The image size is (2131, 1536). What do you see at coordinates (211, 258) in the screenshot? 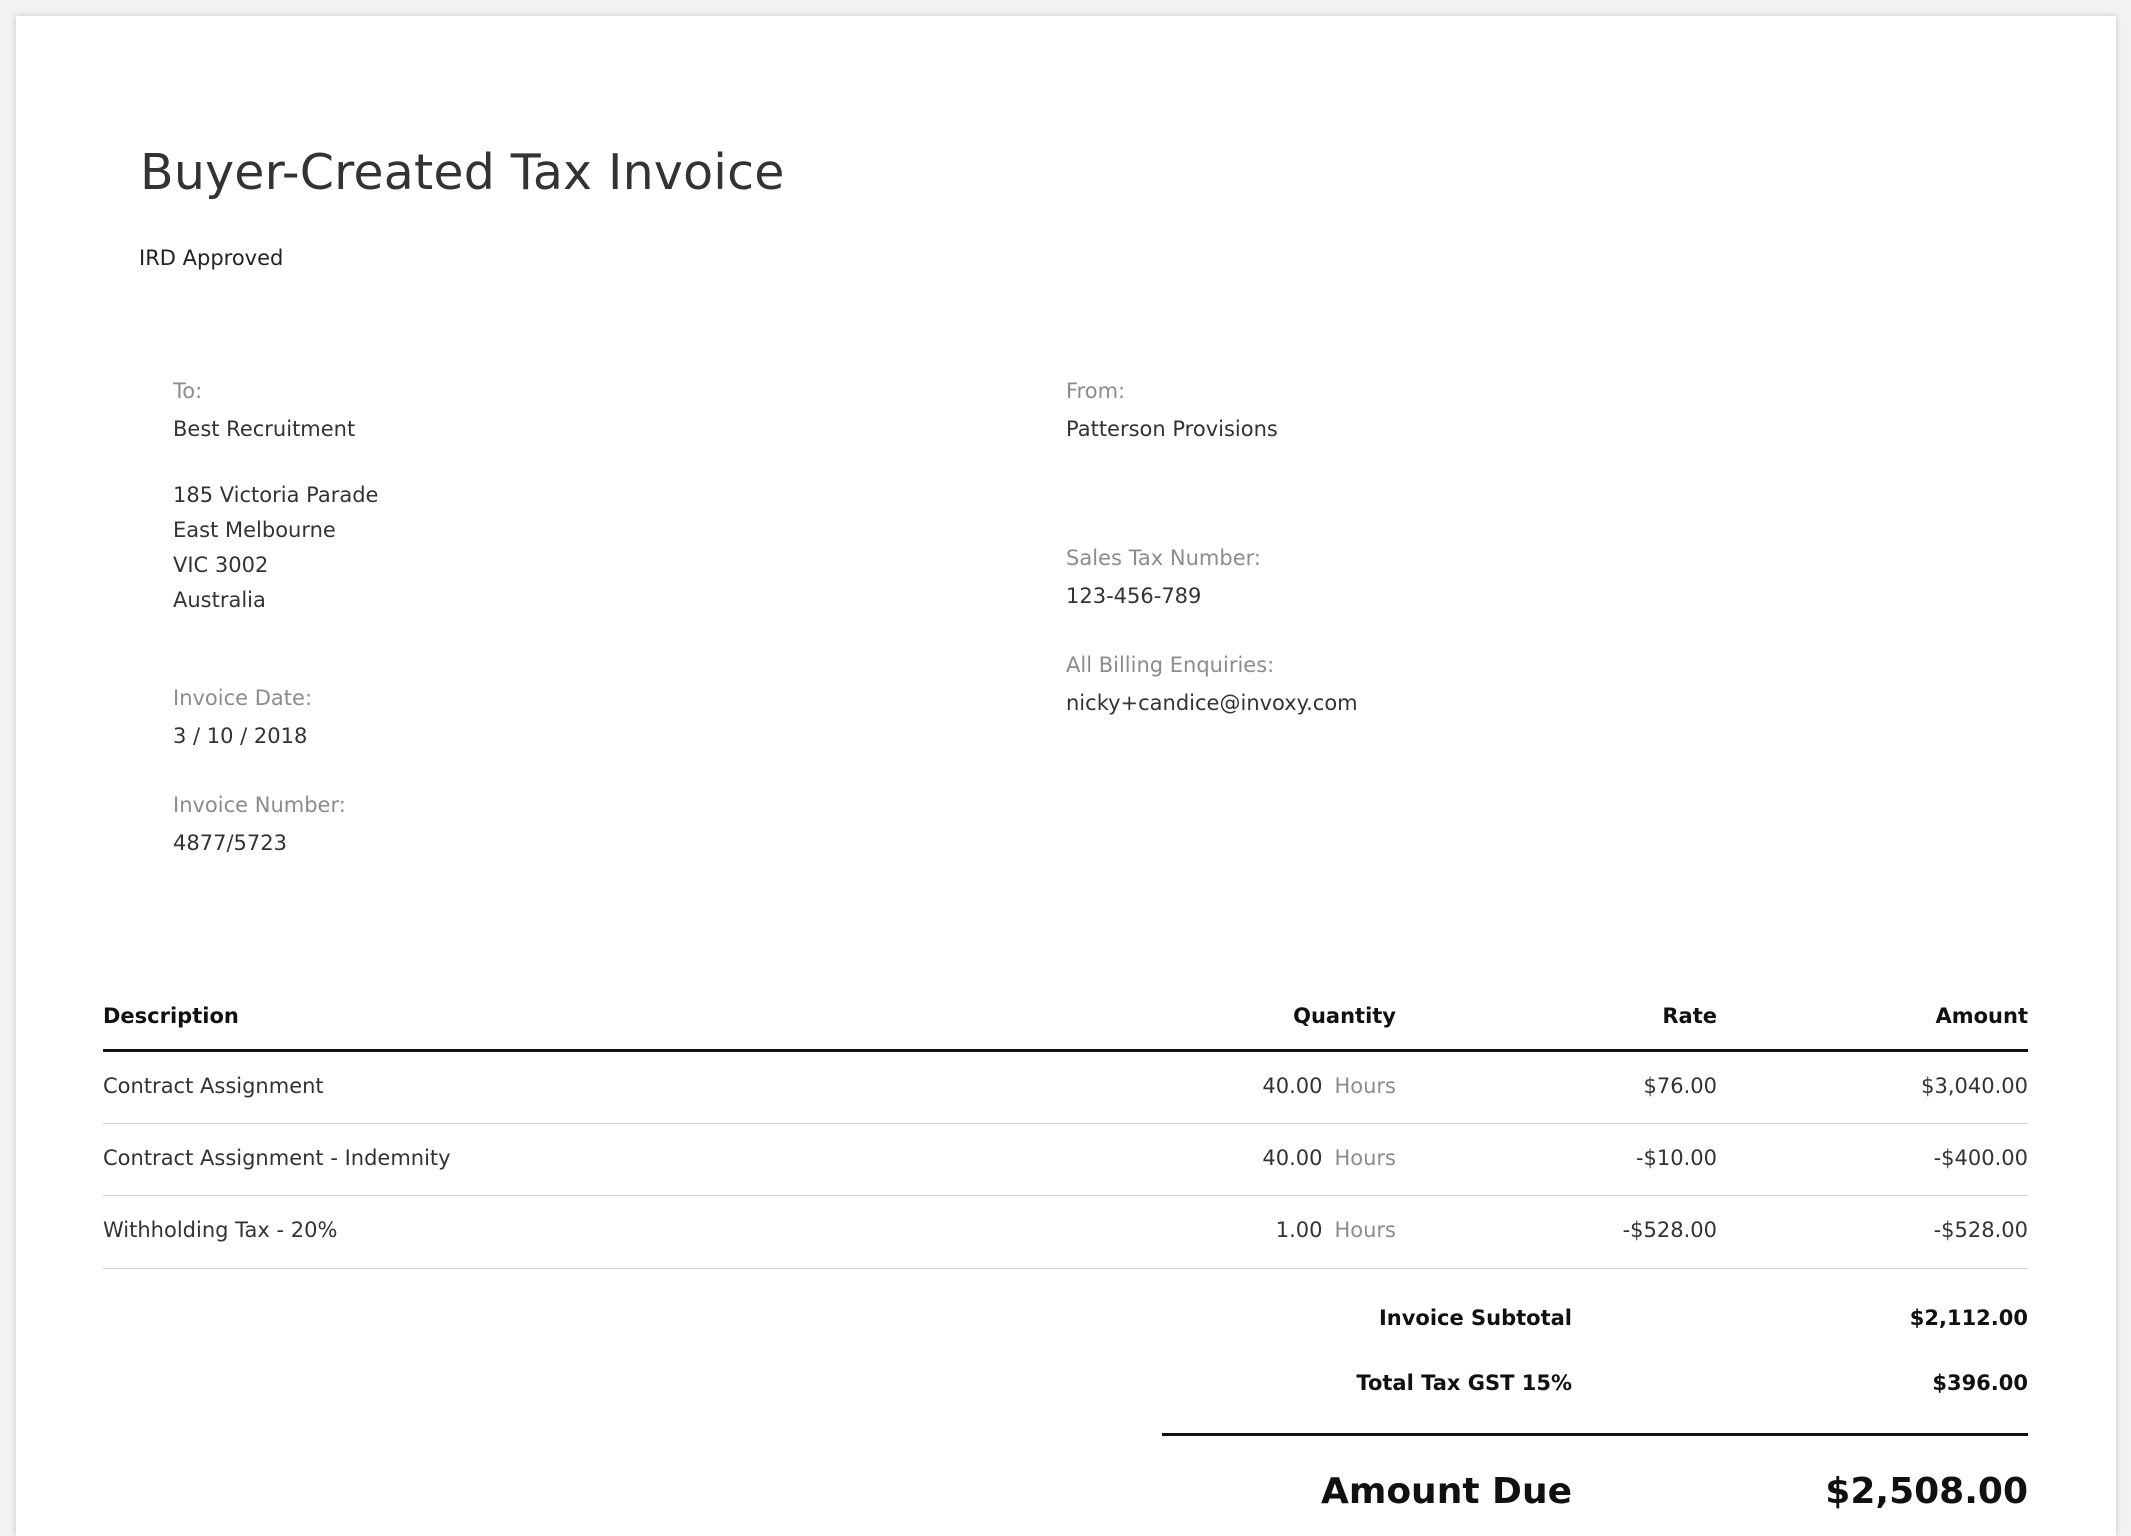
I see `invoice-subtitle: IRD Approved` at bounding box center [211, 258].